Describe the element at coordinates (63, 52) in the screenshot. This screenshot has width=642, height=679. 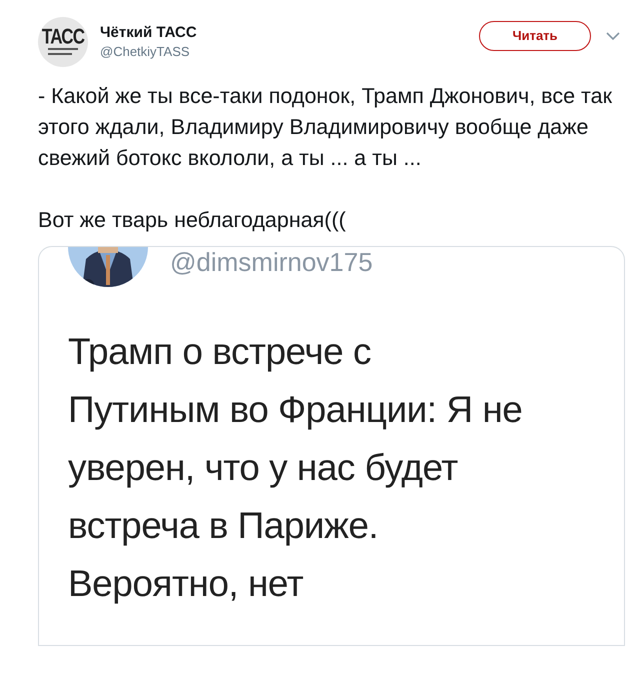
I see `logo-lines-icon` at that location.